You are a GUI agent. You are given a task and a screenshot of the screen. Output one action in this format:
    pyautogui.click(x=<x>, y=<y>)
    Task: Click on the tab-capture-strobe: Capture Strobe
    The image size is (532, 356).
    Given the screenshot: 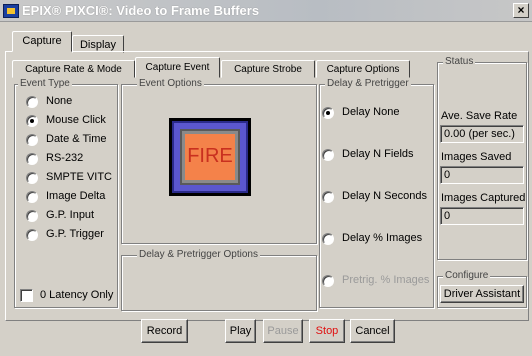 What is the action you would take?
    pyautogui.click(x=268, y=69)
    